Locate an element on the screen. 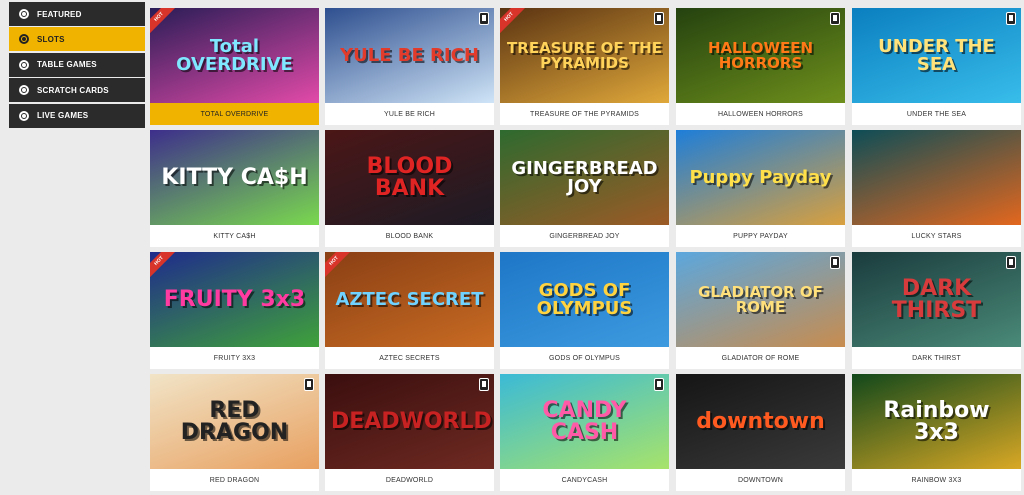 The width and height of the screenshot is (1024, 495). sidebar-item-scratch-cards: SCRATCH CARDS is located at coordinates (77, 90).